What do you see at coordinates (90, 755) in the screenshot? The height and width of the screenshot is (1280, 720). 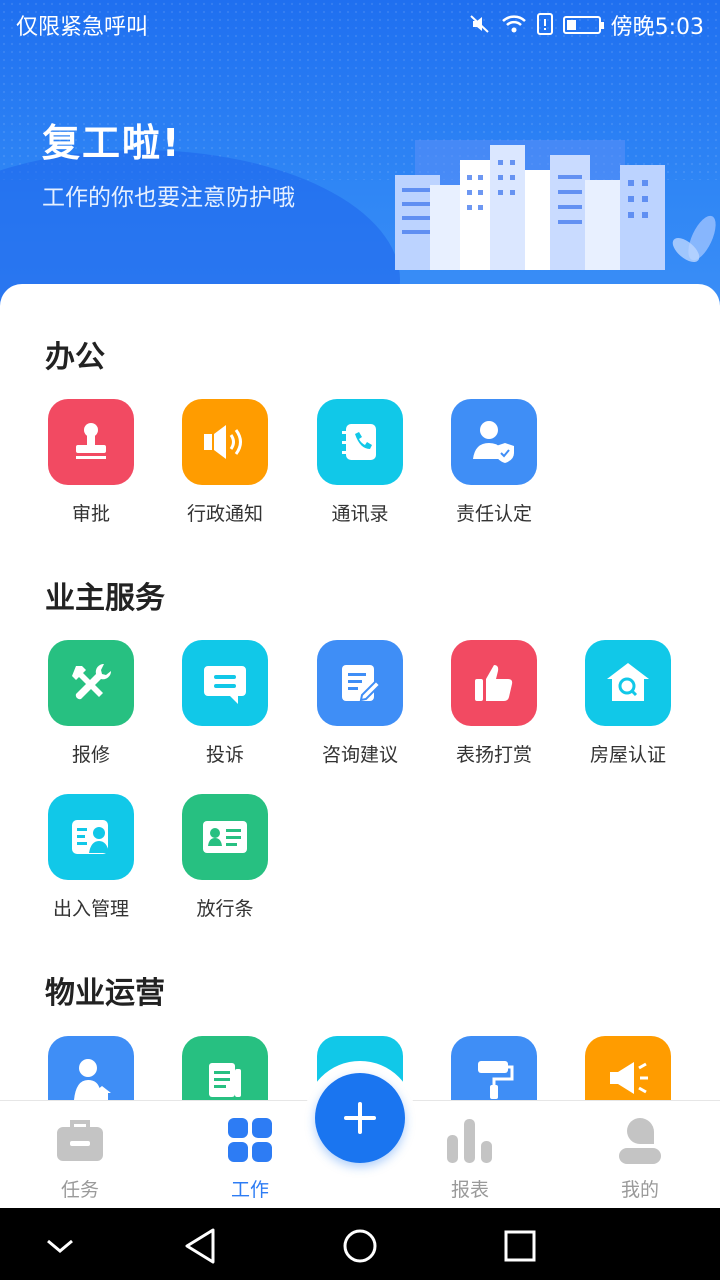 I see `repair-label: 报修` at bounding box center [90, 755].